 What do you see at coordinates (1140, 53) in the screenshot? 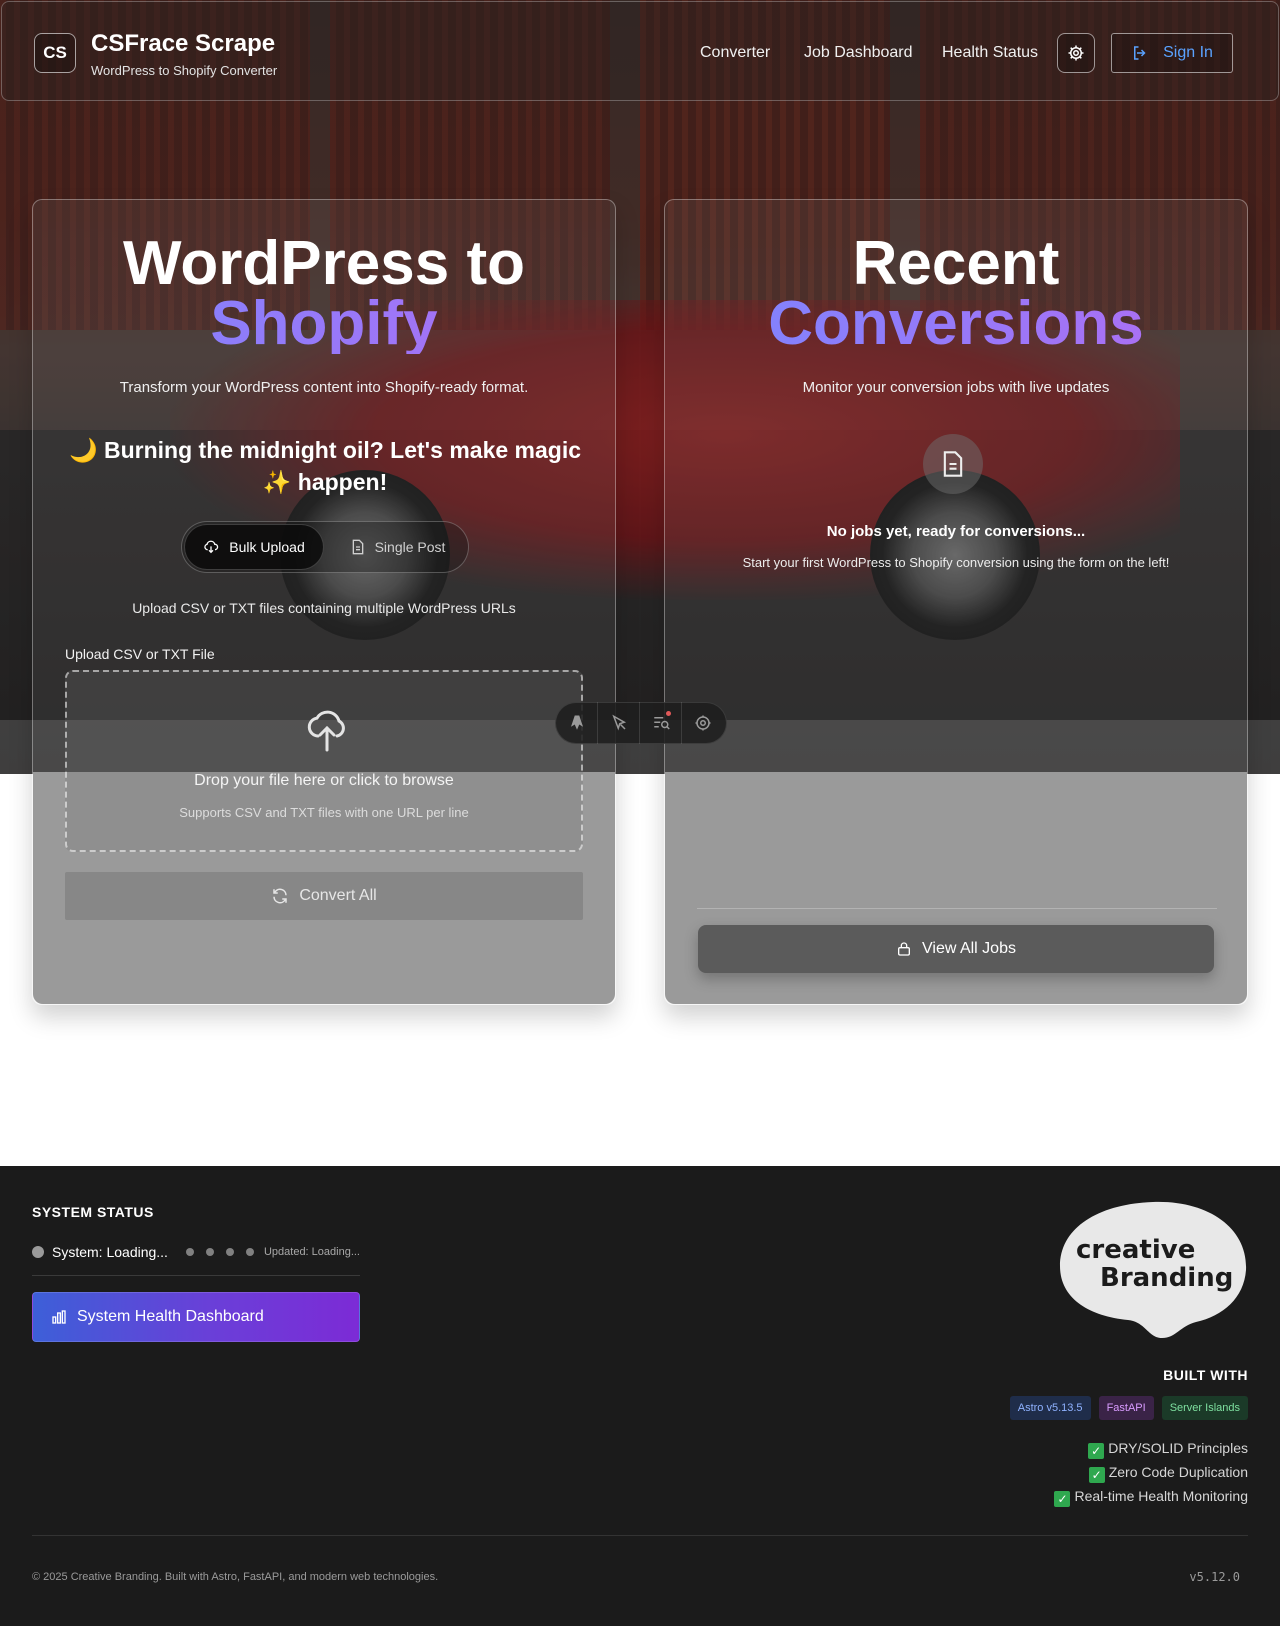
I see `sign-in-icon` at bounding box center [1140, 53].